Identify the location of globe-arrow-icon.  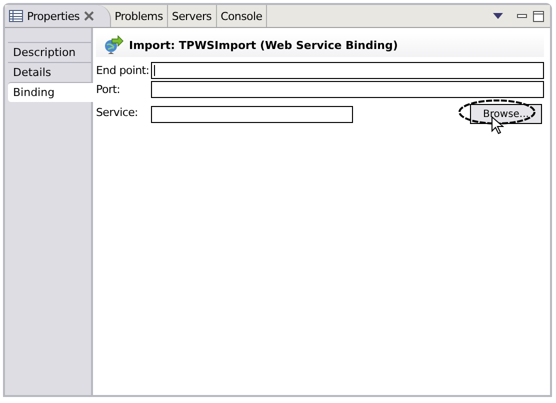
(114, 45).